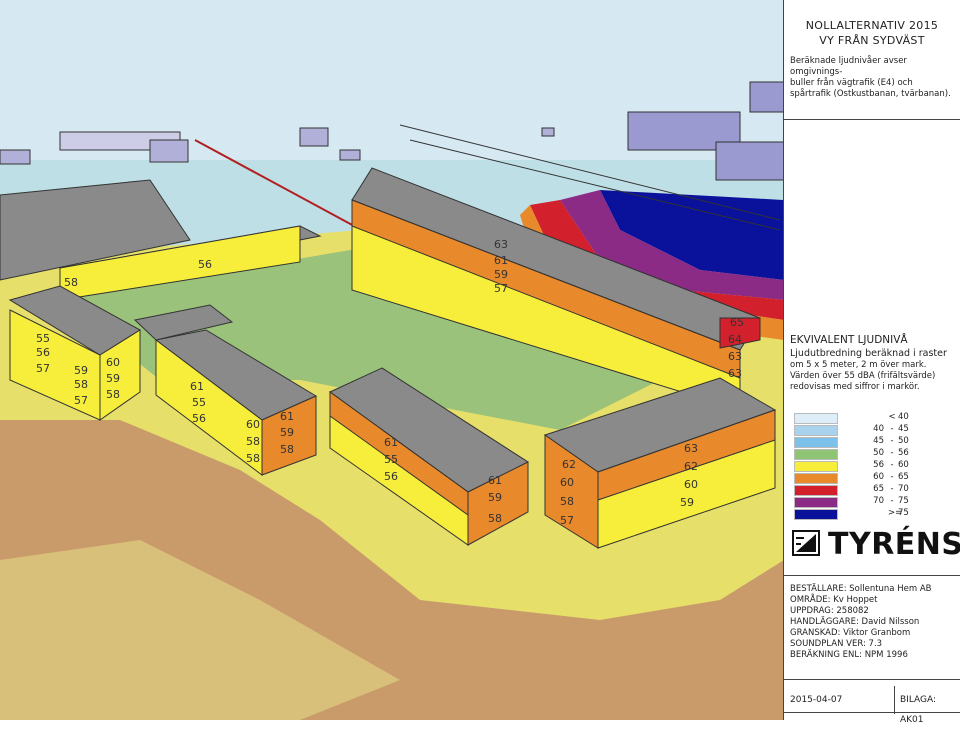 This screenshot has width=960, height=730. What do you see at coordinates (834, 600) in the screenshot?
I see `info-omrade: OMRÅDE: Kv Hoppet` at bounding box center [834, 600].